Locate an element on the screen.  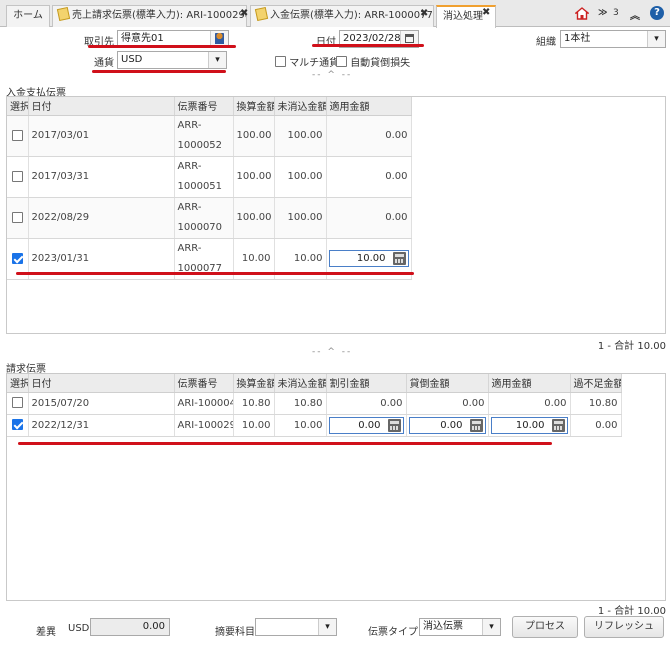
tab-list-dropdown: ≫ is located at coordinates (602, 13).